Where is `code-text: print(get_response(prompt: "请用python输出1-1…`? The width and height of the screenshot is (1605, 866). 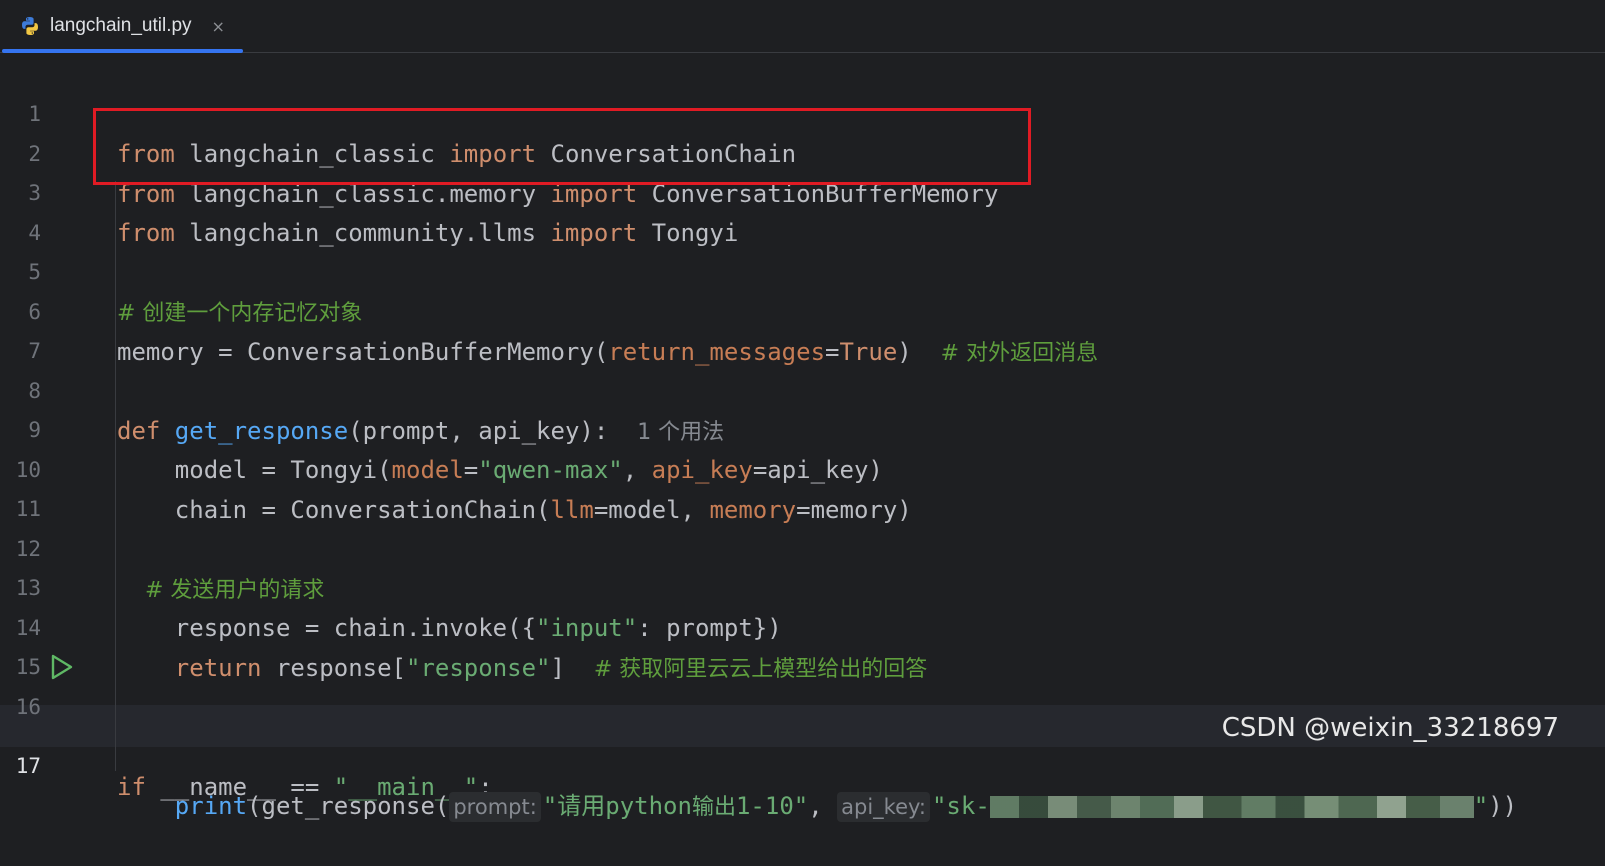 code-text: print(get_response(prompt: "请用python输出1-1… is located at coordinates (817, 807).